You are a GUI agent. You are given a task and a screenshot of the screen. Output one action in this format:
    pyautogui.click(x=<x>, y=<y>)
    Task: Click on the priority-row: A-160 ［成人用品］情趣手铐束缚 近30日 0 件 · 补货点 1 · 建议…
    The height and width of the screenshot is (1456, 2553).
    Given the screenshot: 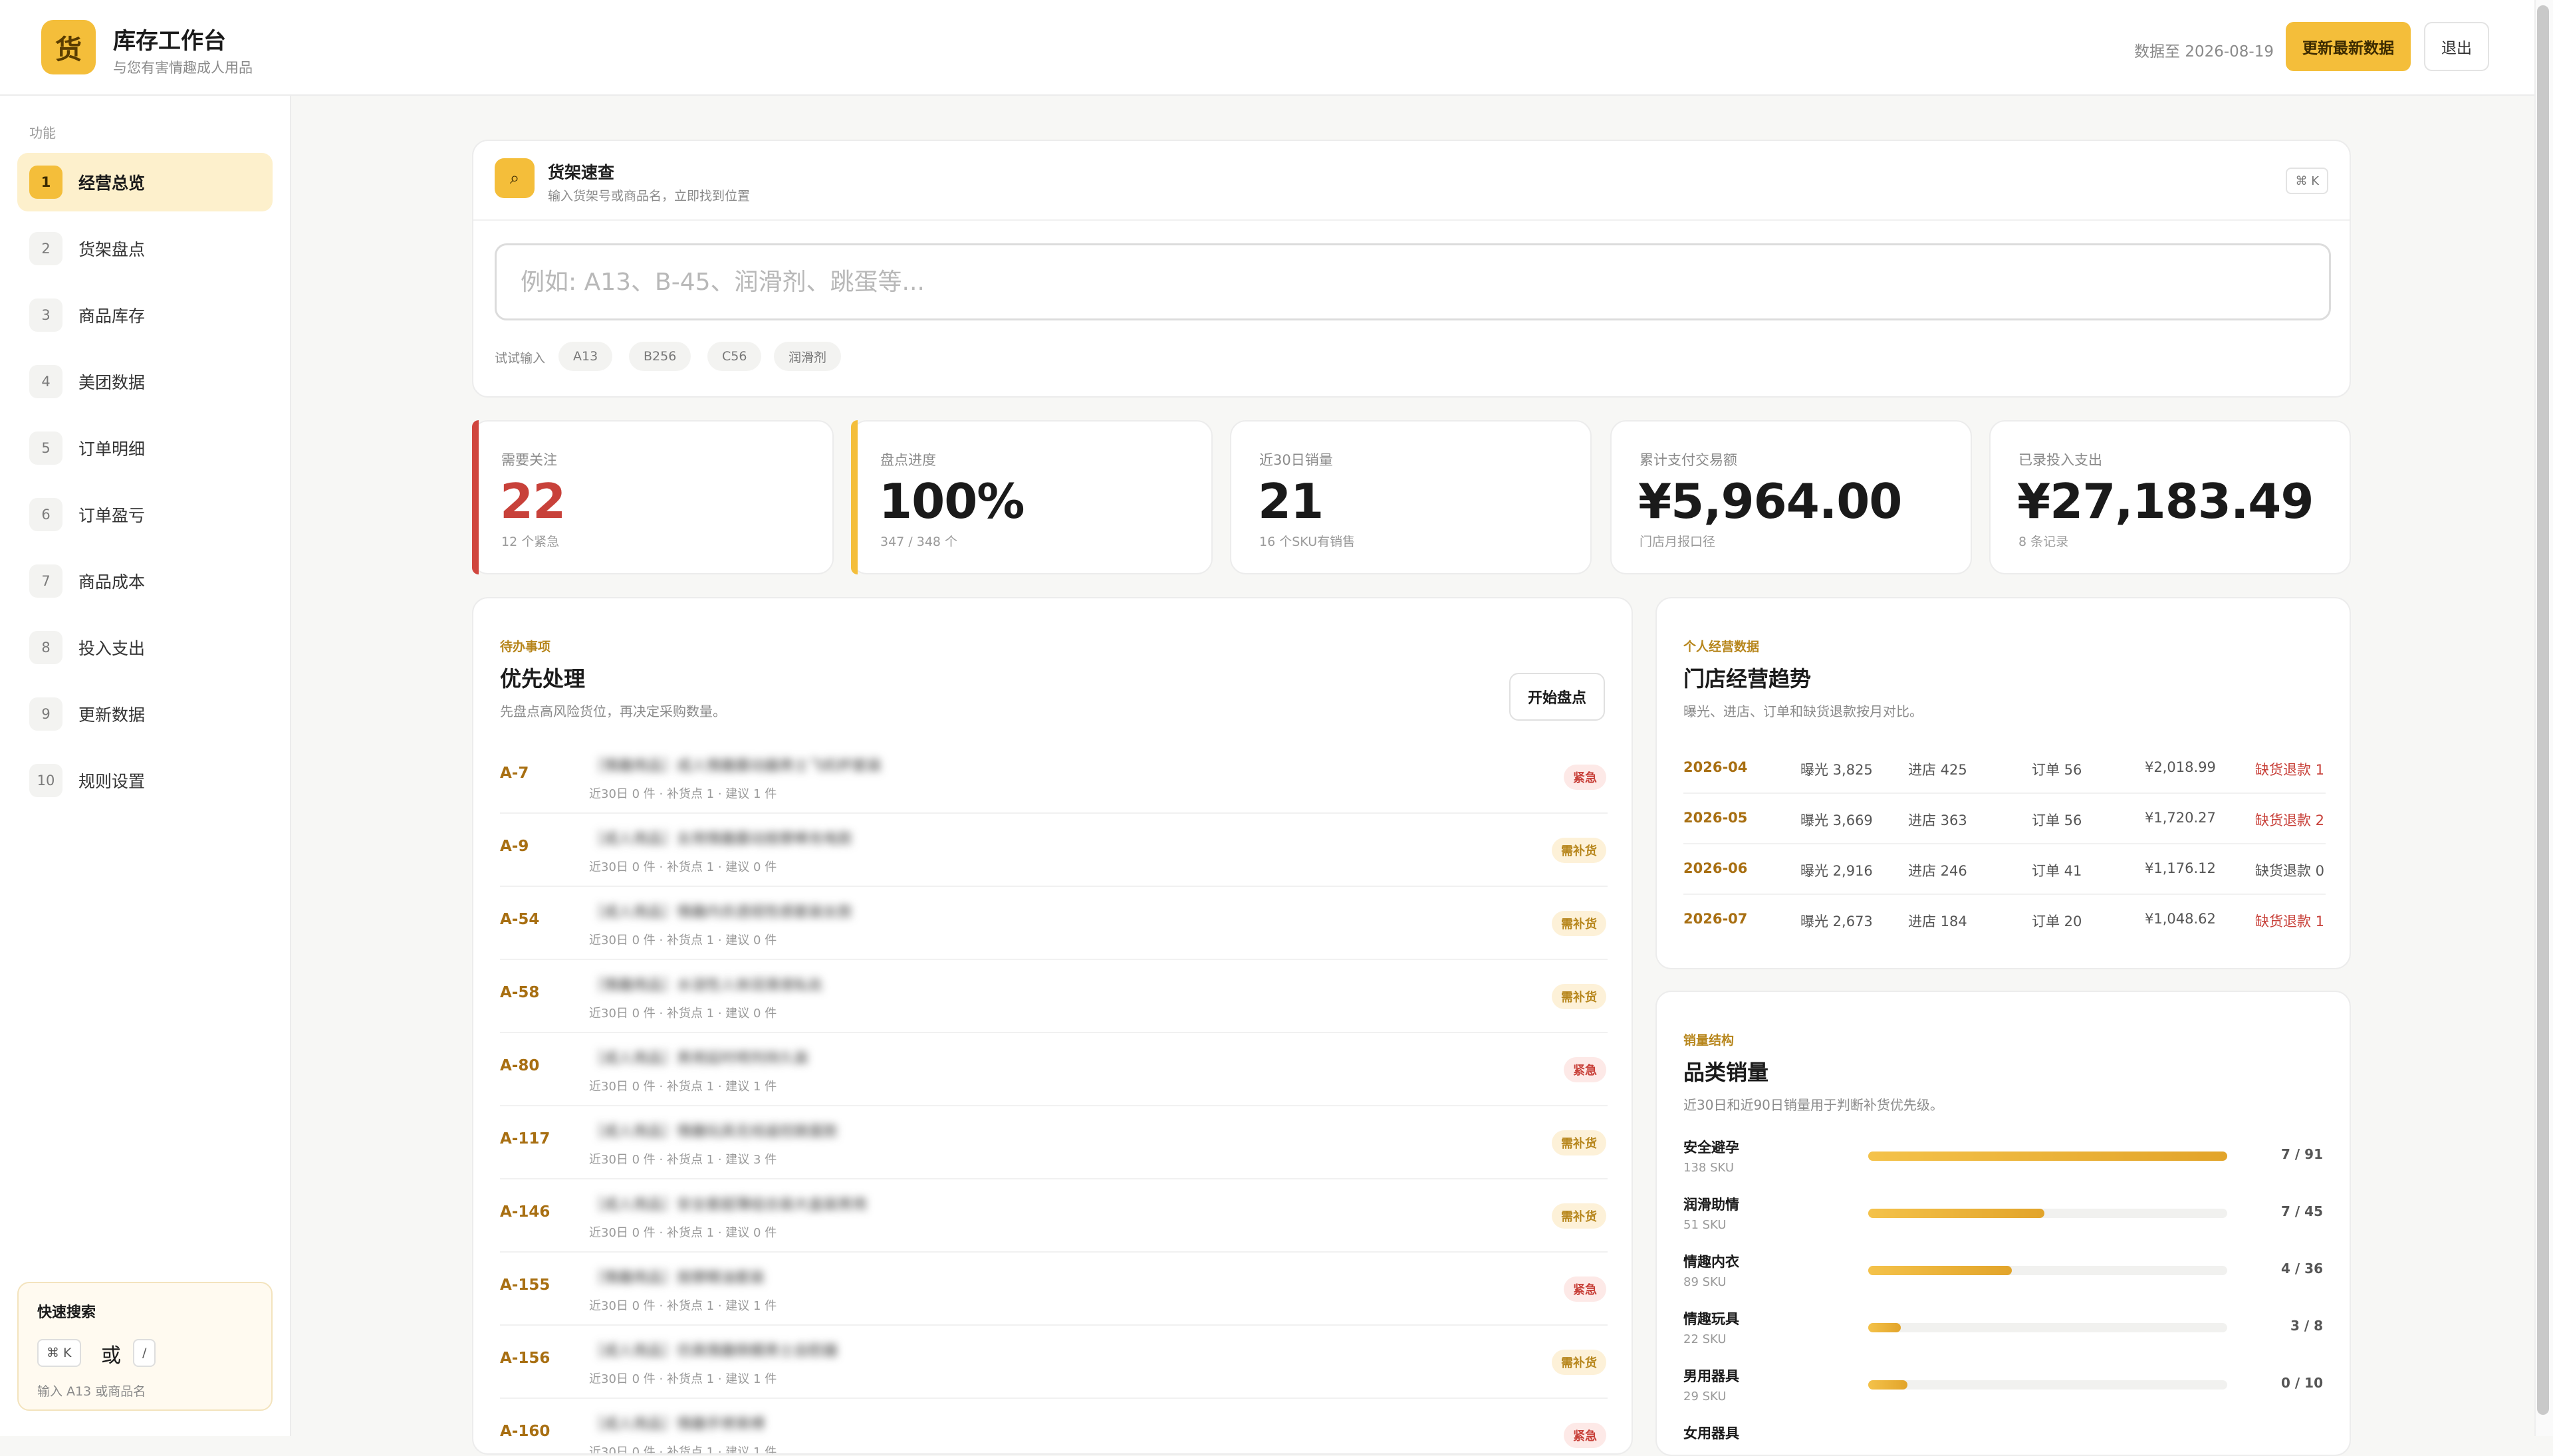 What is the action you would take?
    pyautogui.click(x=1054, y=1427)
    